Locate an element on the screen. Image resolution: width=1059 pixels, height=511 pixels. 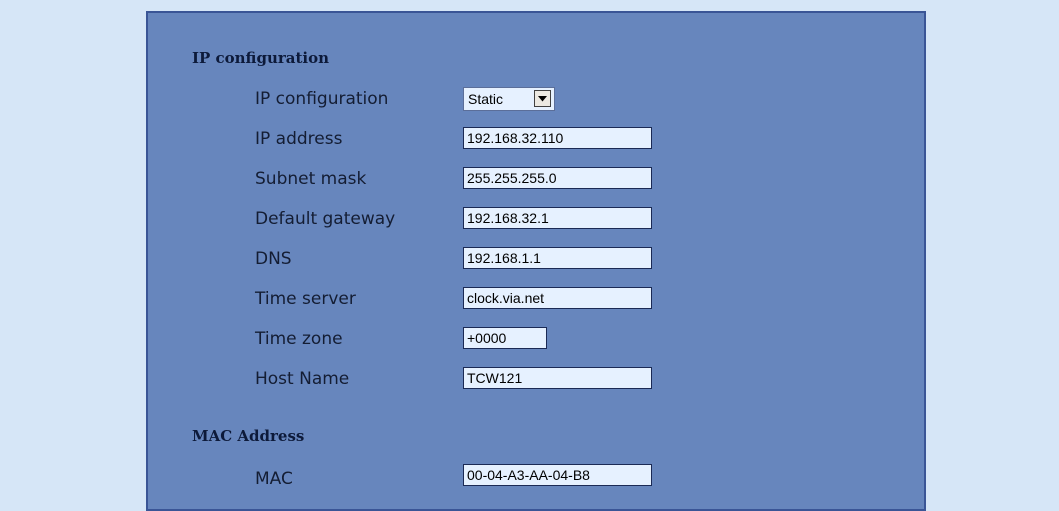
subnet-mask-label: Subnet mask is located at coordinates (311, 179).